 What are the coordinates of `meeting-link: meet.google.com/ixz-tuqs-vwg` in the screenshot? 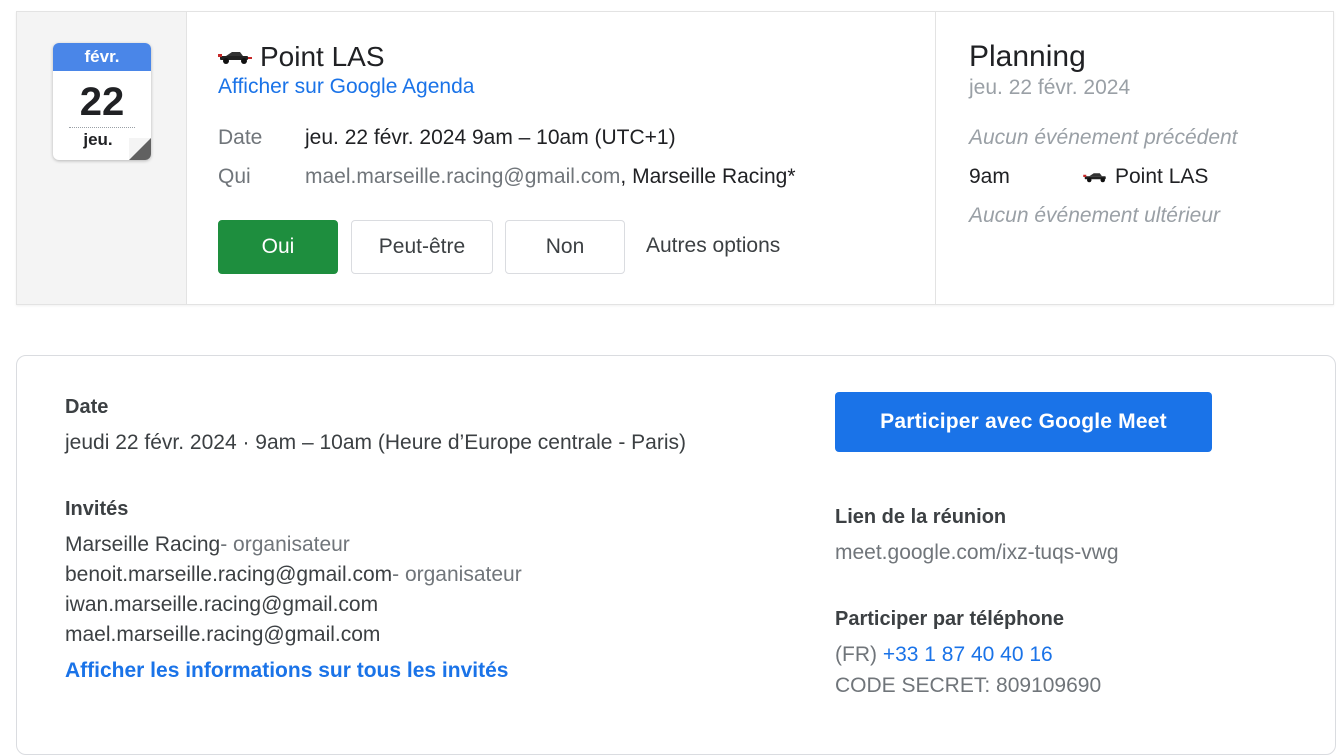 It's located at (977, 553).